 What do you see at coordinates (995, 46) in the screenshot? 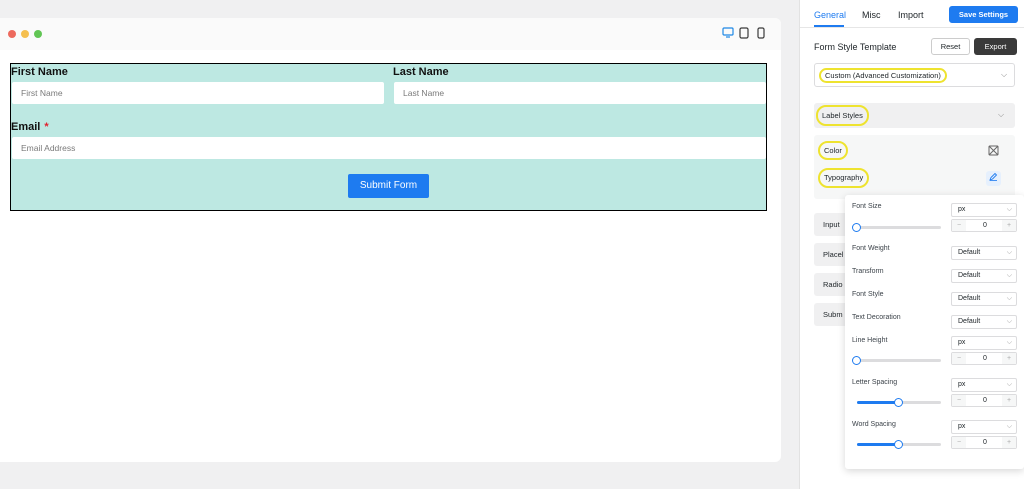
I see `export-button: Export` at bounding box center [995, 46].